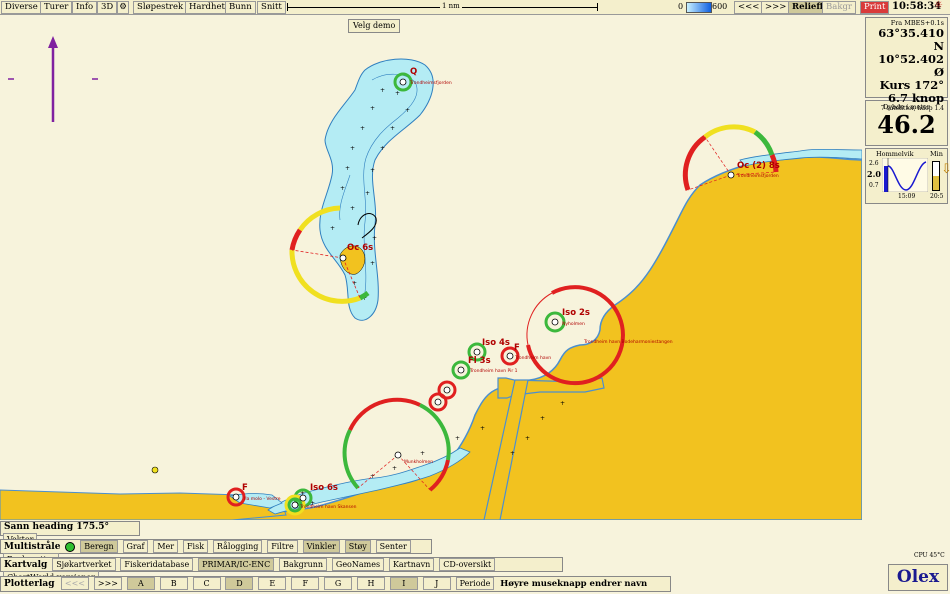 The image size is (950, 594). Describe the element at coordinates (576, 313) in the screenshot. I see `light-label-iso2s: Iso 2s` at that location.